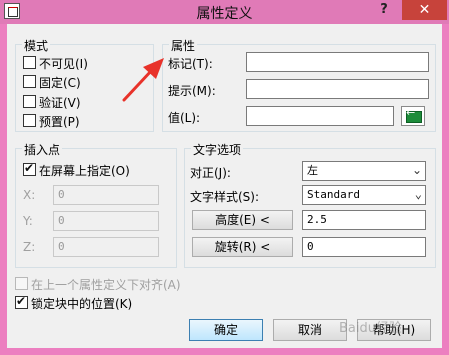  I want to click on insert-field-icon, so click(413, 116).